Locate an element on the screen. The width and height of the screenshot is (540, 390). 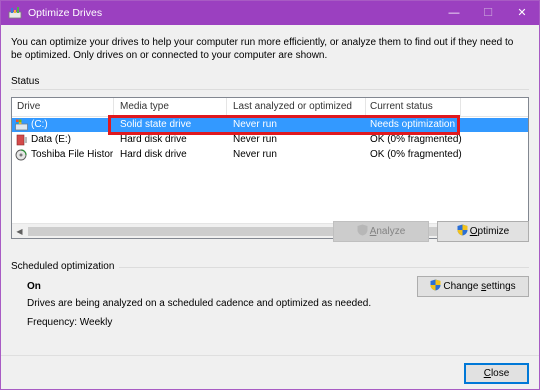
close-accel: C is located at coordinates (487, 373).